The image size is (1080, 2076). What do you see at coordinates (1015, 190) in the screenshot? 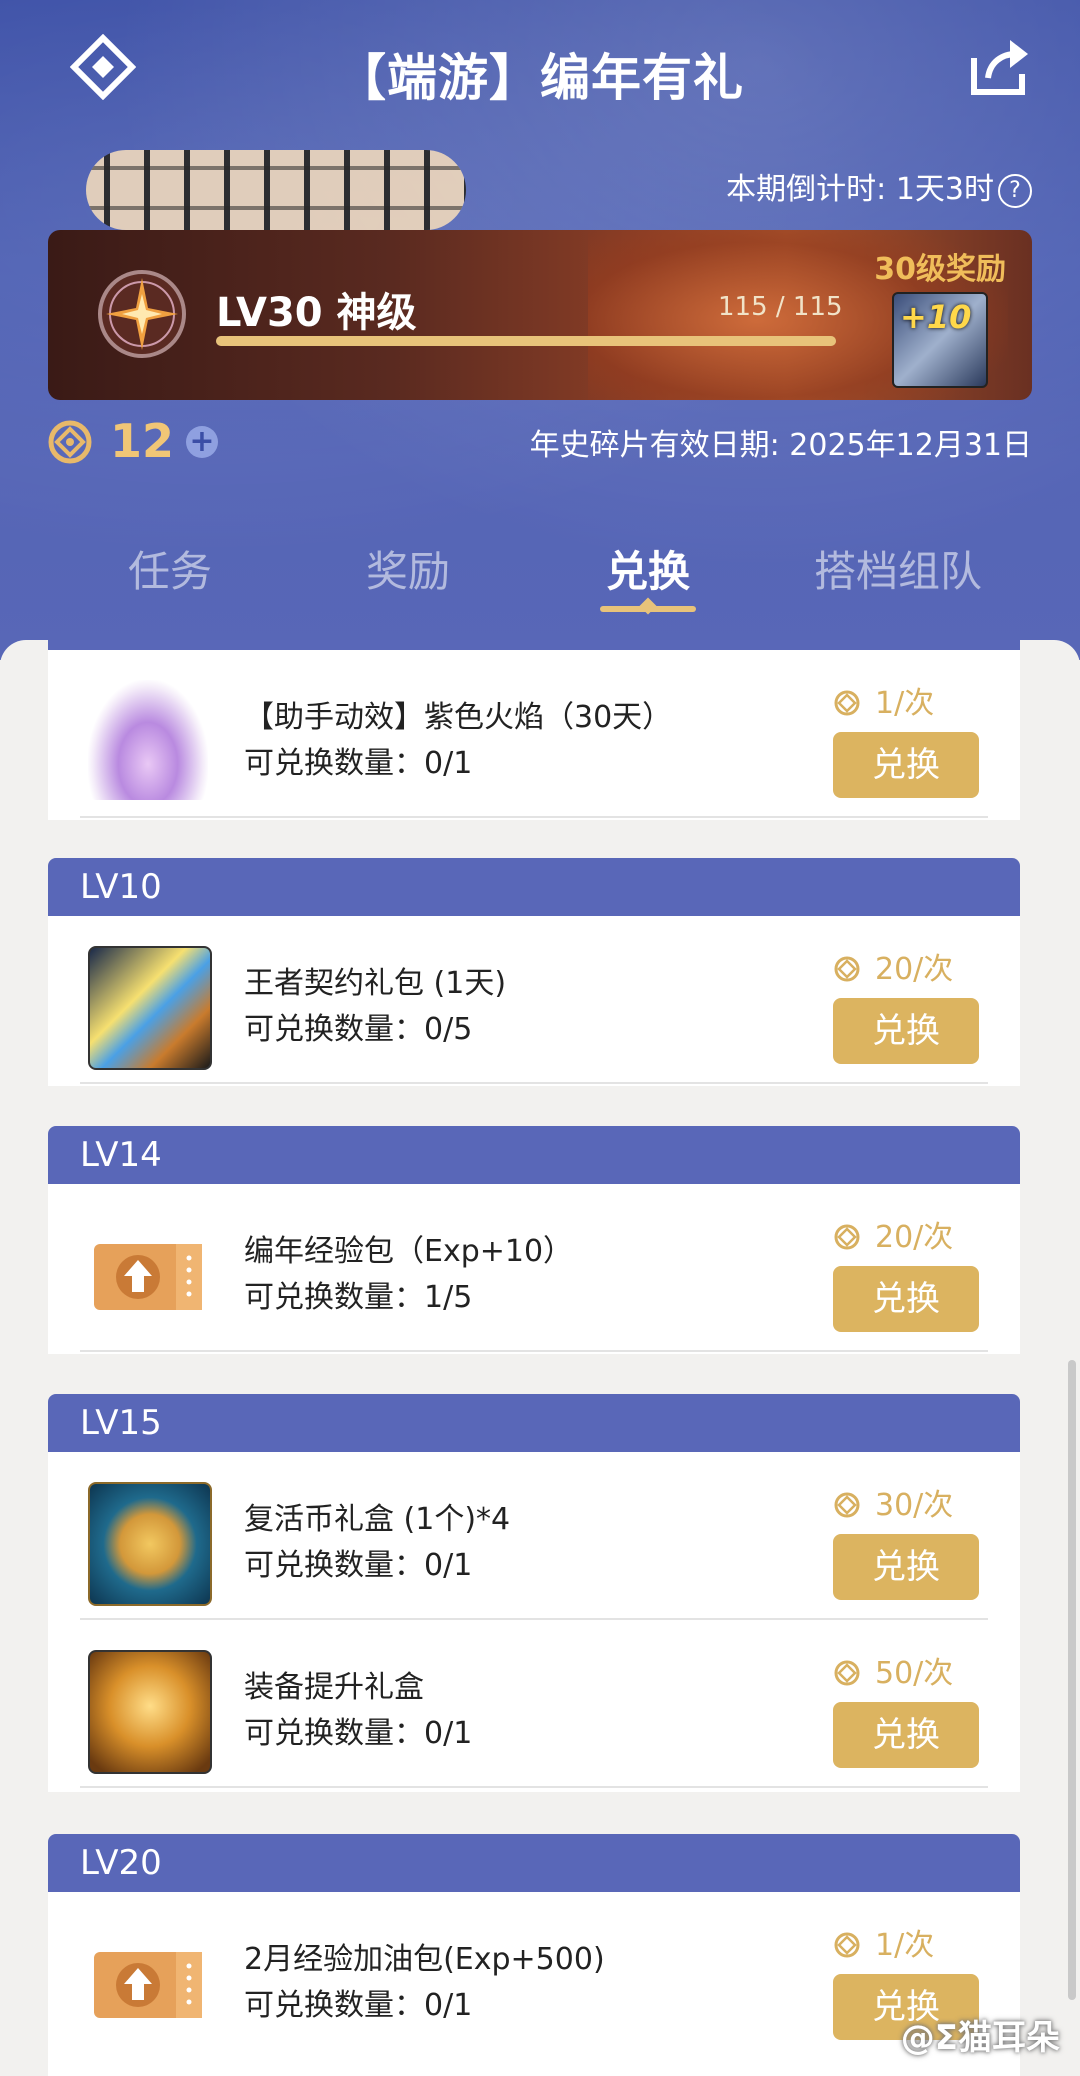
I see `help-icon: ?` at bounding box center [1015, 190].